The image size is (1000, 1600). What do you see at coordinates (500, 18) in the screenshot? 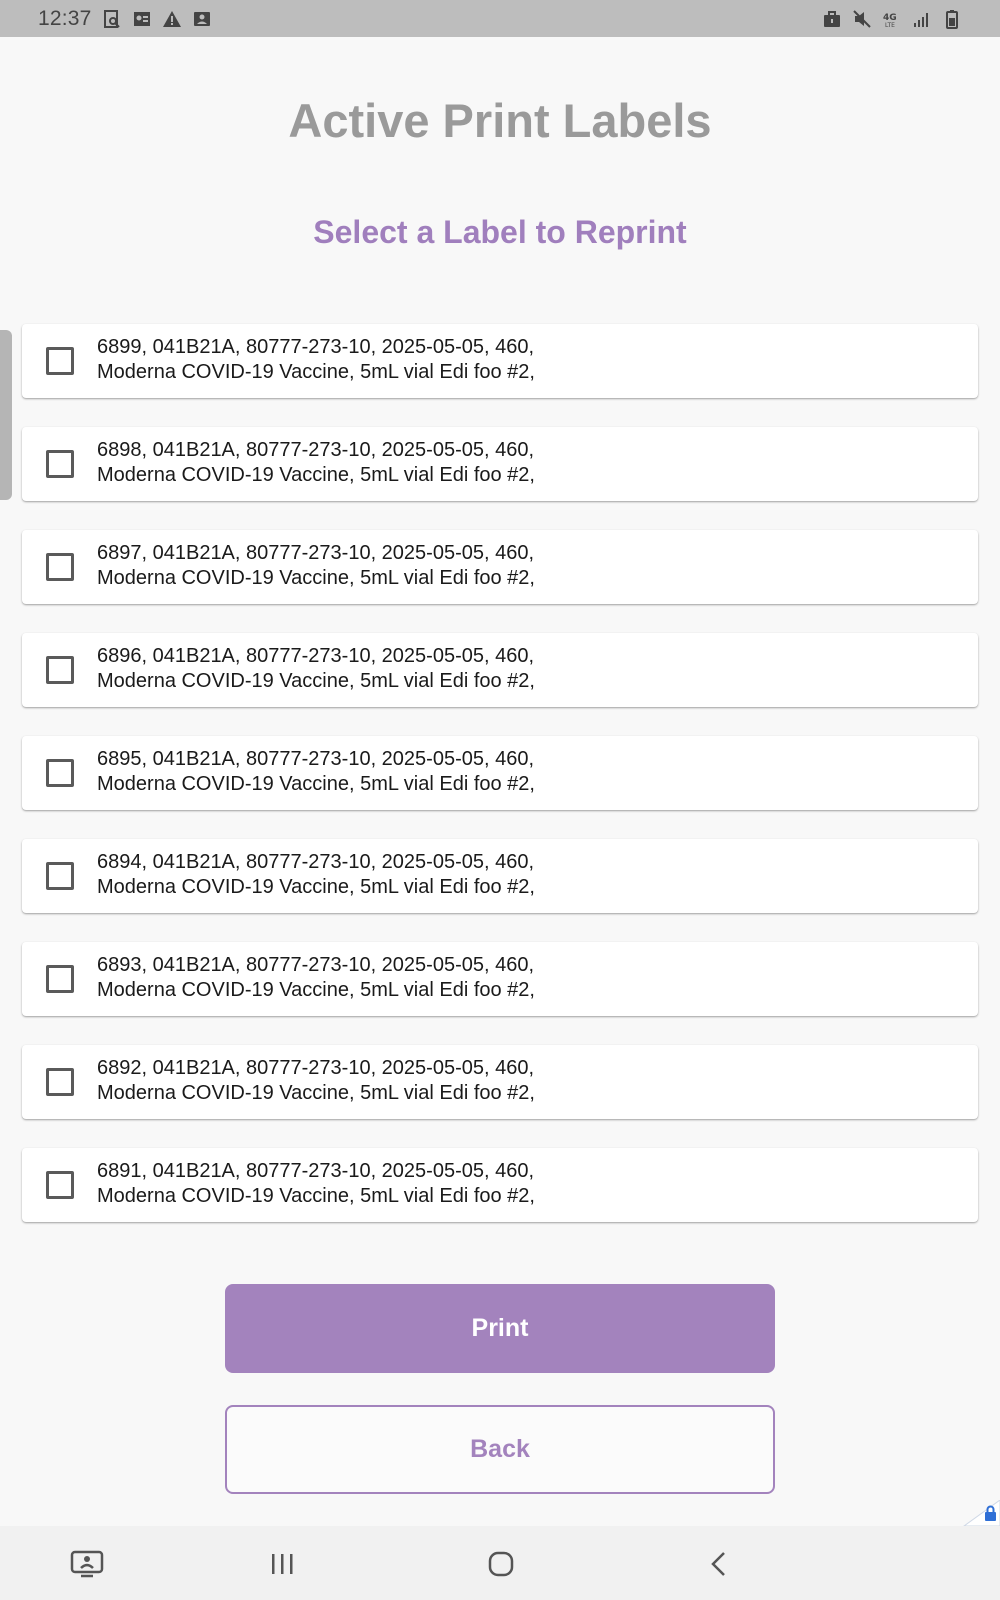
I see `status-bar: 12:37 4G LTE` at bounding box center [500, 18].